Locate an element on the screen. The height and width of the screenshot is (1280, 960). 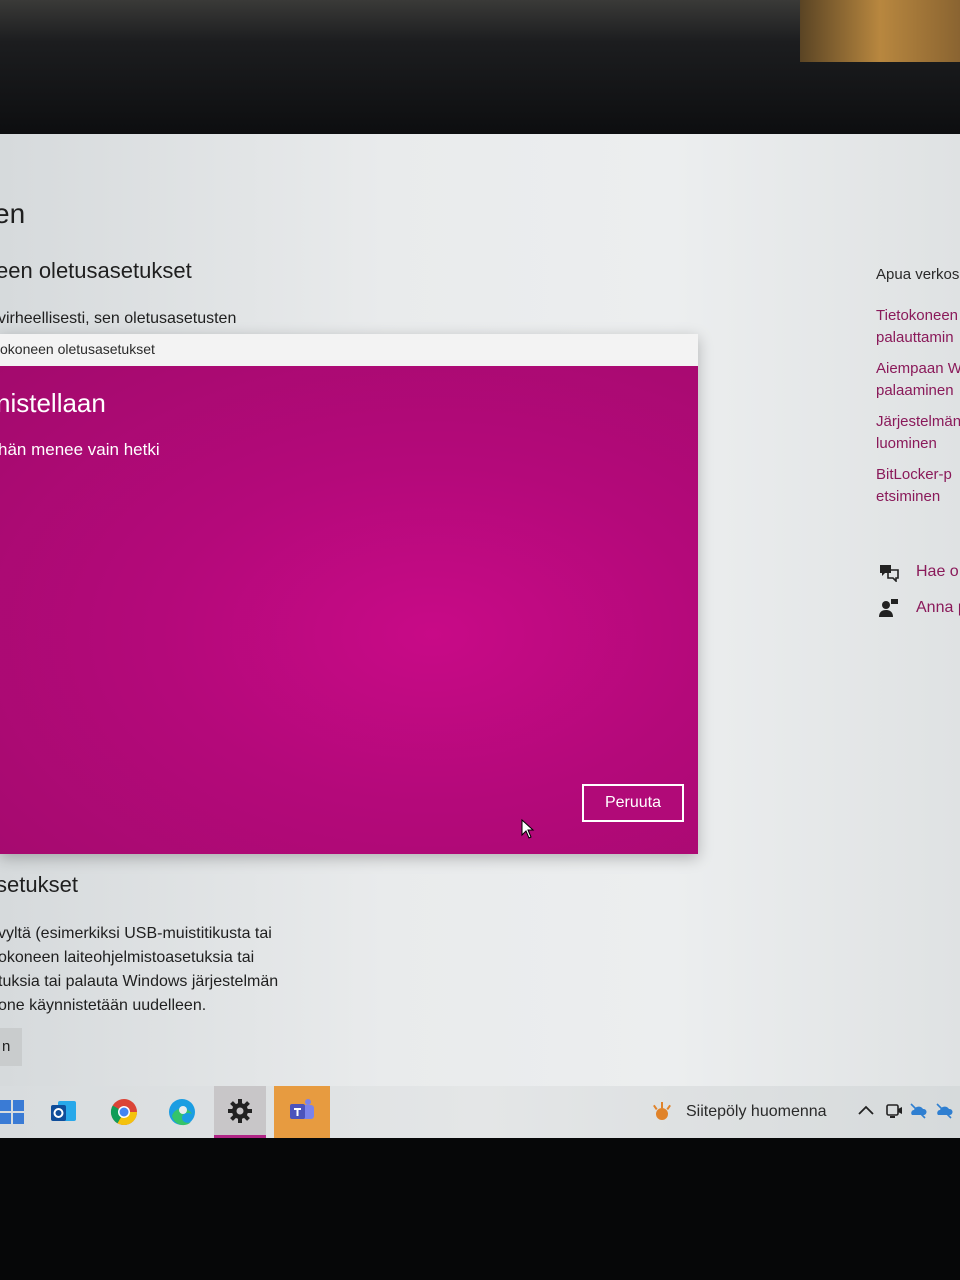
help-link-line: Järjestelmän is located at coordinates (918, 421).